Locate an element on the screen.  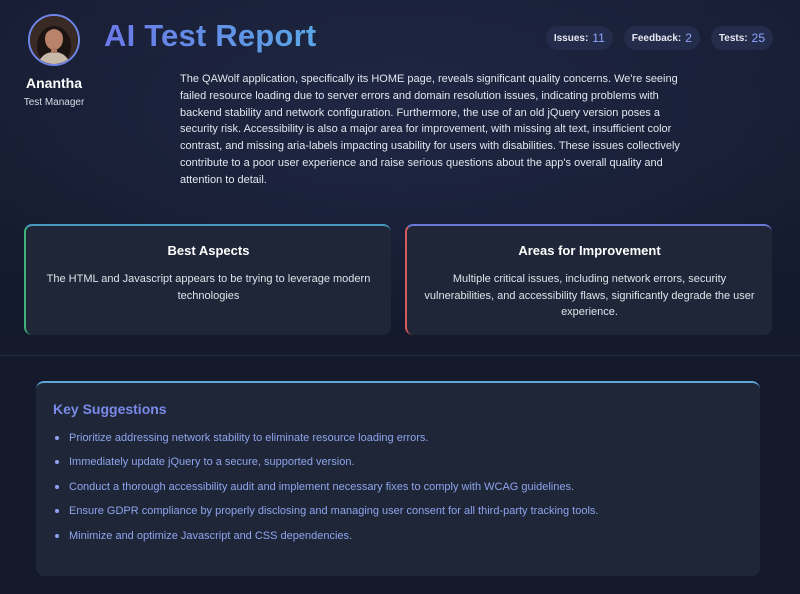
key-suggestions-title: Key Suggestions is located at coordinates (110, 409).